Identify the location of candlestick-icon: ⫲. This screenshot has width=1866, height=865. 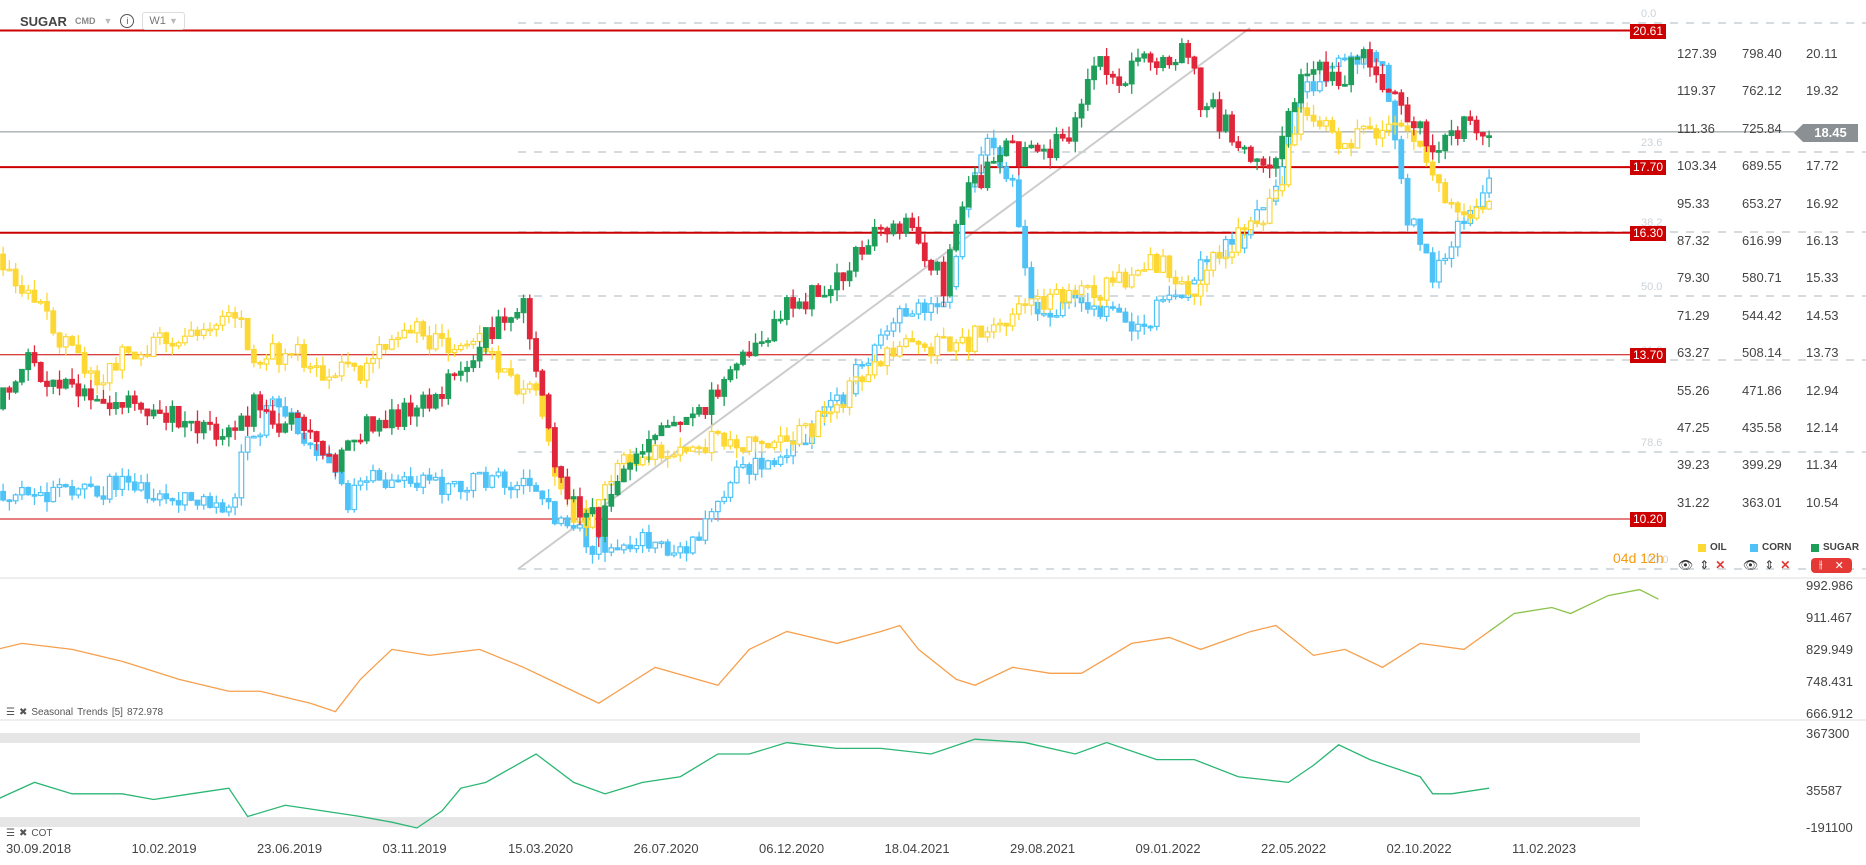
(1821, 565).